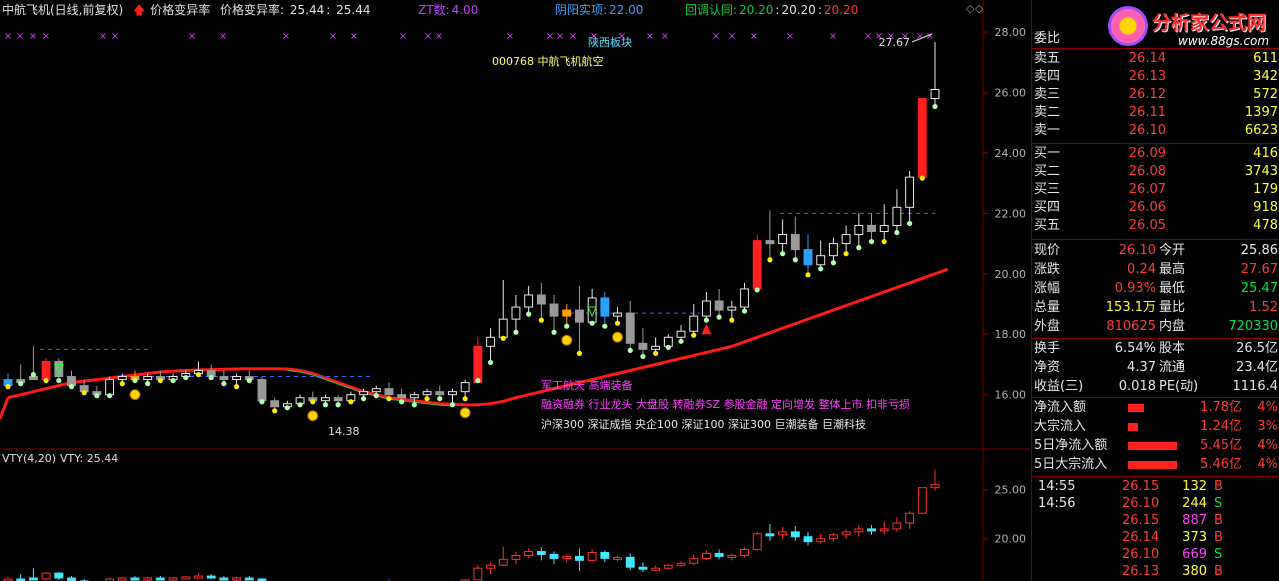  I want to click on flow-label: 5日大宗流入, so click(1071, 464).